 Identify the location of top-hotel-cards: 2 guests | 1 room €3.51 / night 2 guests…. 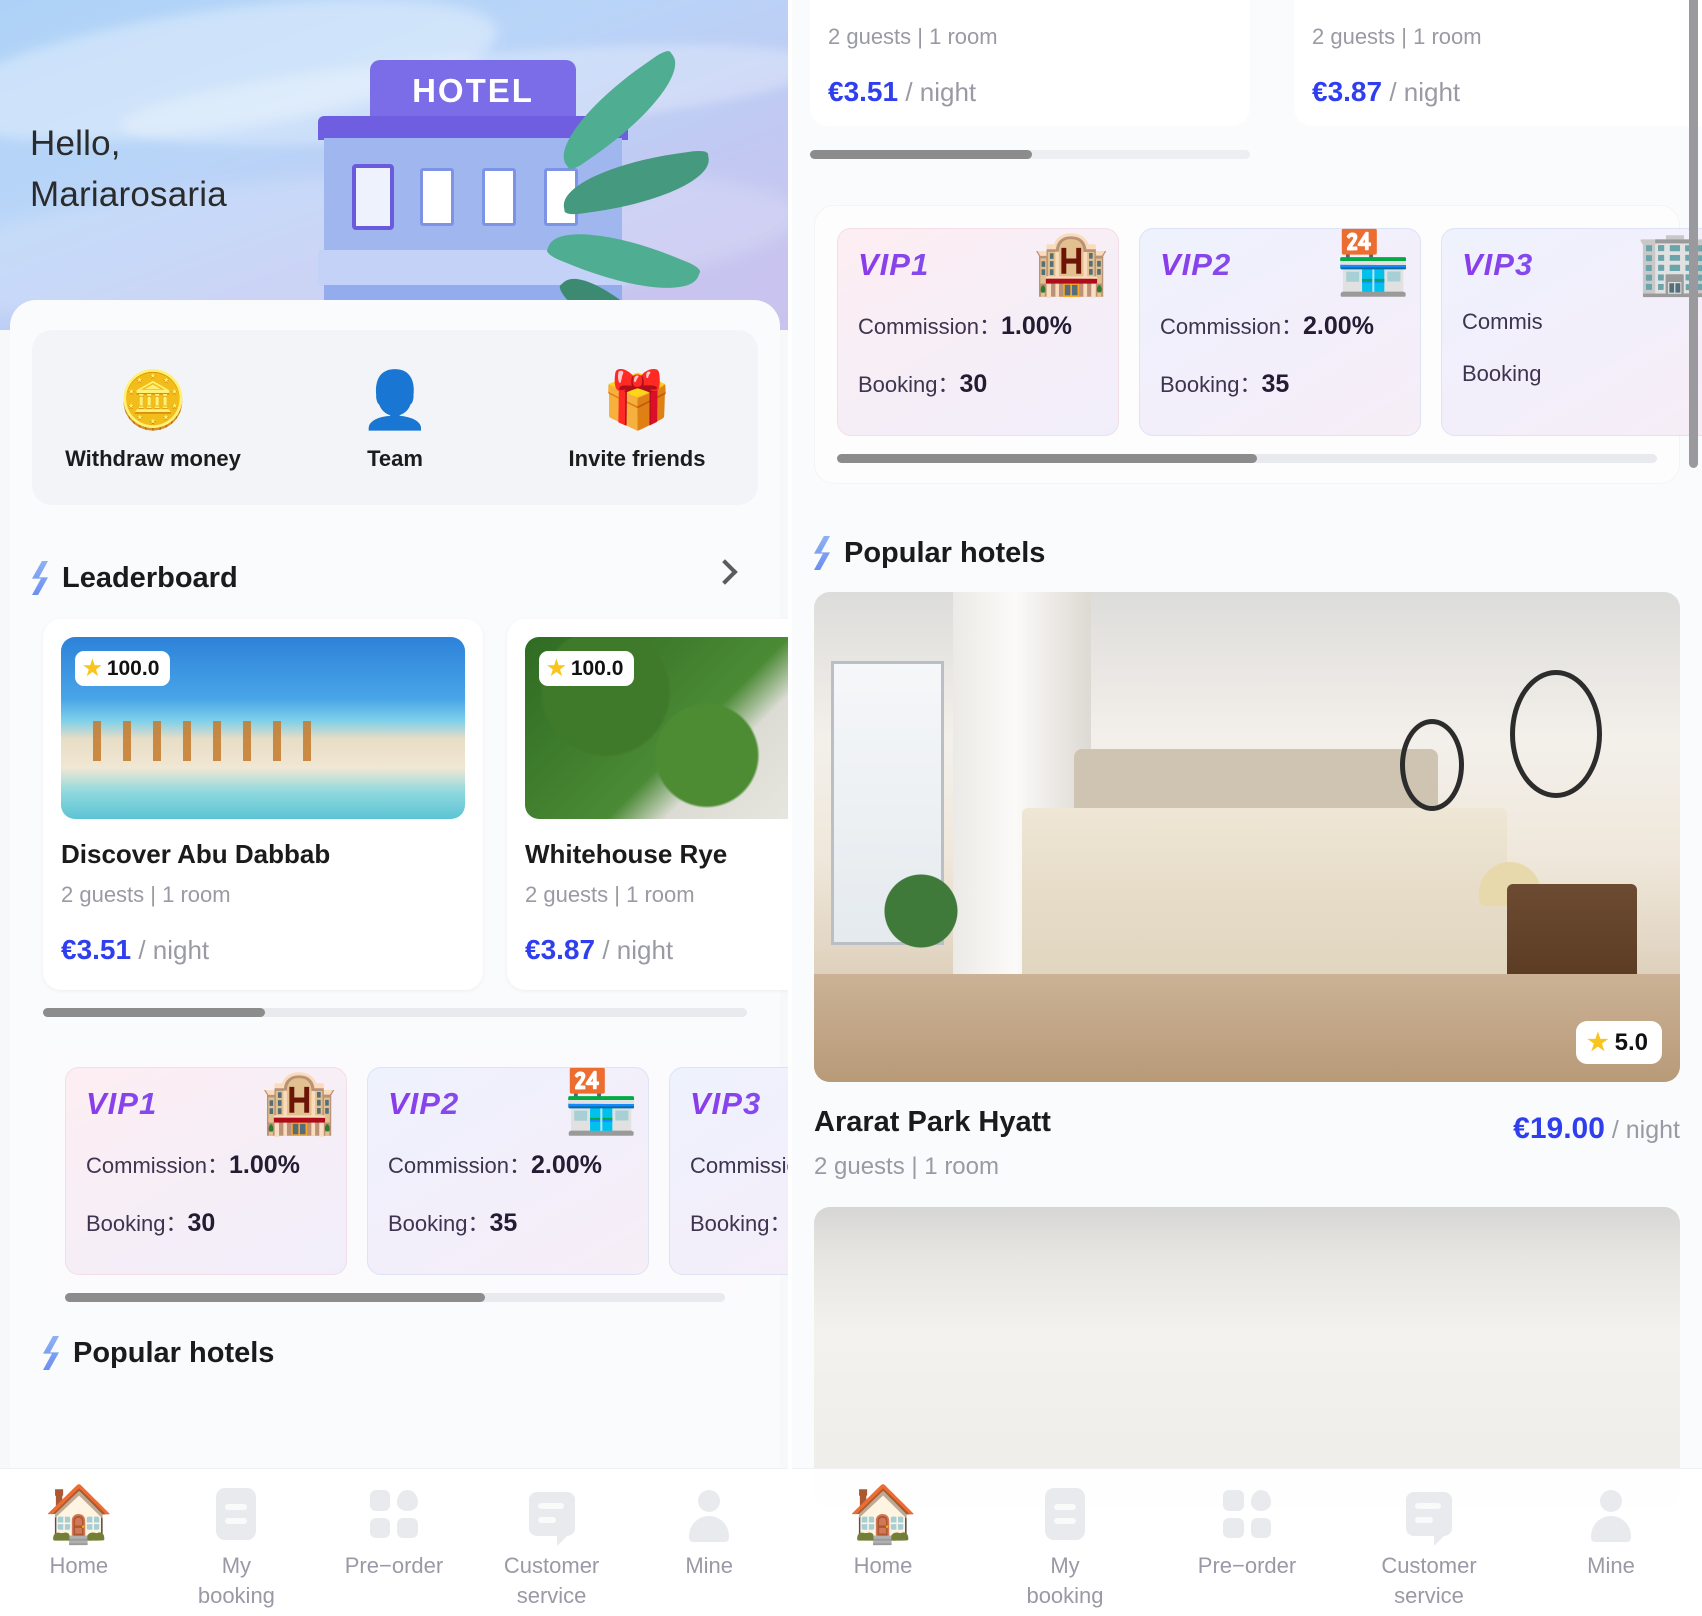
(1247, 63).